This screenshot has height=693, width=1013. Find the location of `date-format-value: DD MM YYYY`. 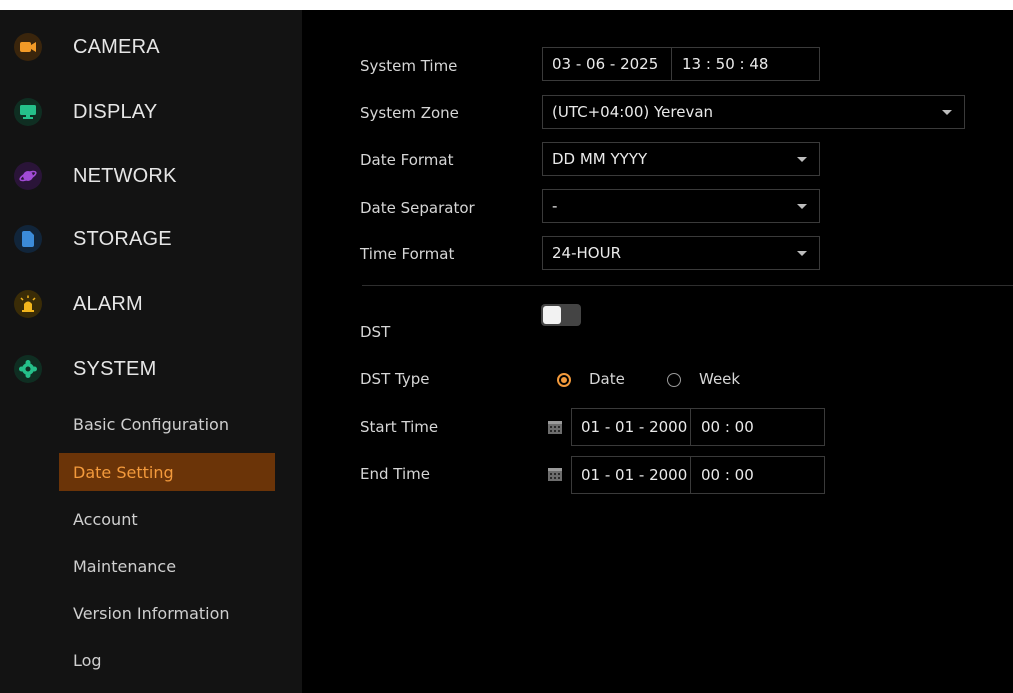

date-format-value: DD MM YYYY is located at coordinates (600, 159).